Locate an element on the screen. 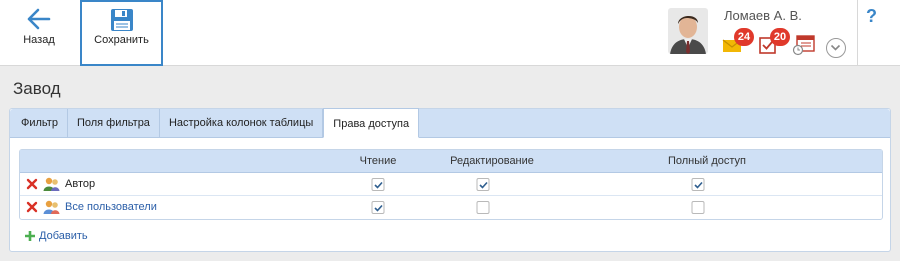  user-menu-toggle is located at coordinates (836, 48).